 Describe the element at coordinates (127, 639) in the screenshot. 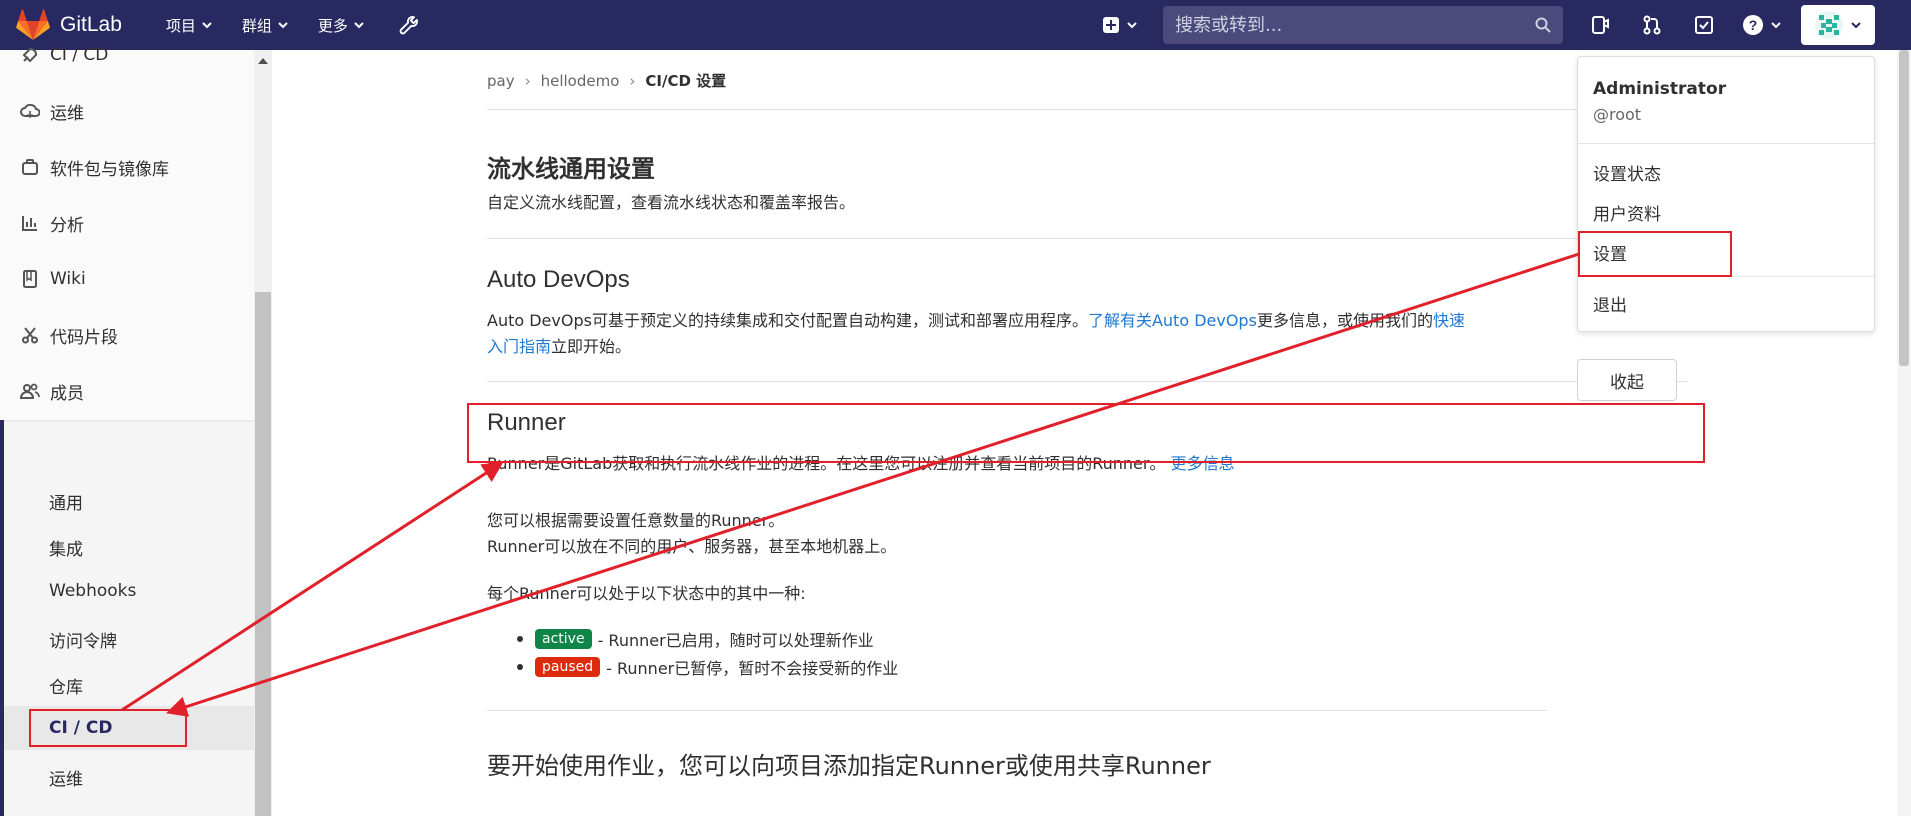

I see `sidebar-subitem-access-tokens: 访问令牌` at that location.